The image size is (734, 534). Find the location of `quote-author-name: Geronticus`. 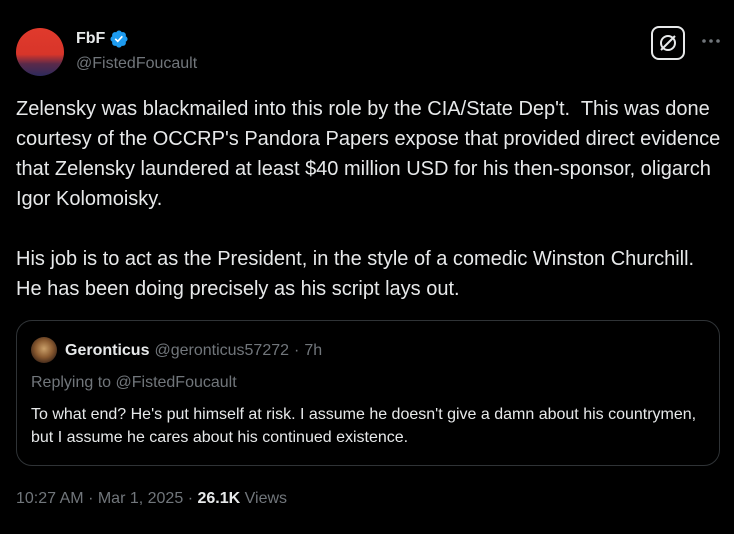

quote-author-name: Geronticus is located at coordinates (107, 351).